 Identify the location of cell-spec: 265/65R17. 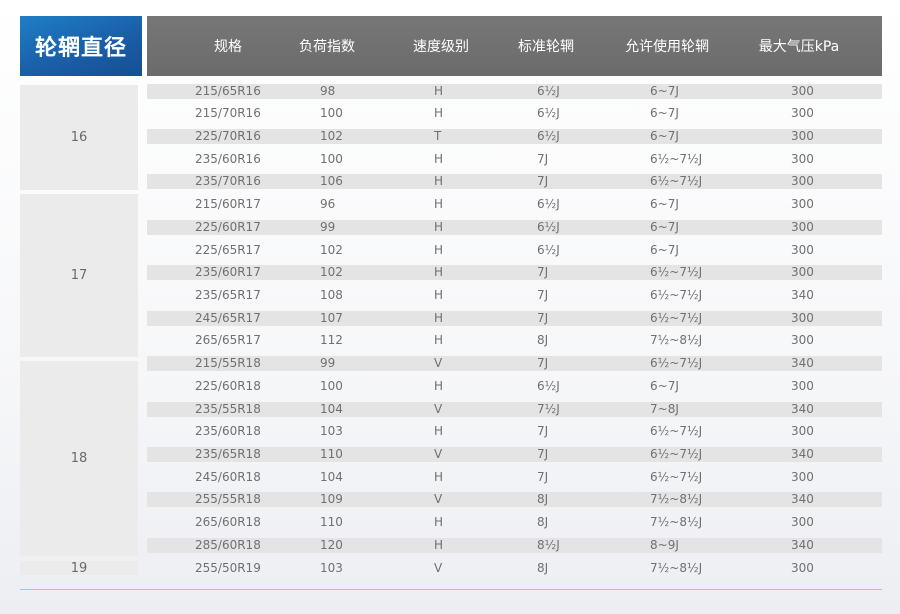
(228, 340).